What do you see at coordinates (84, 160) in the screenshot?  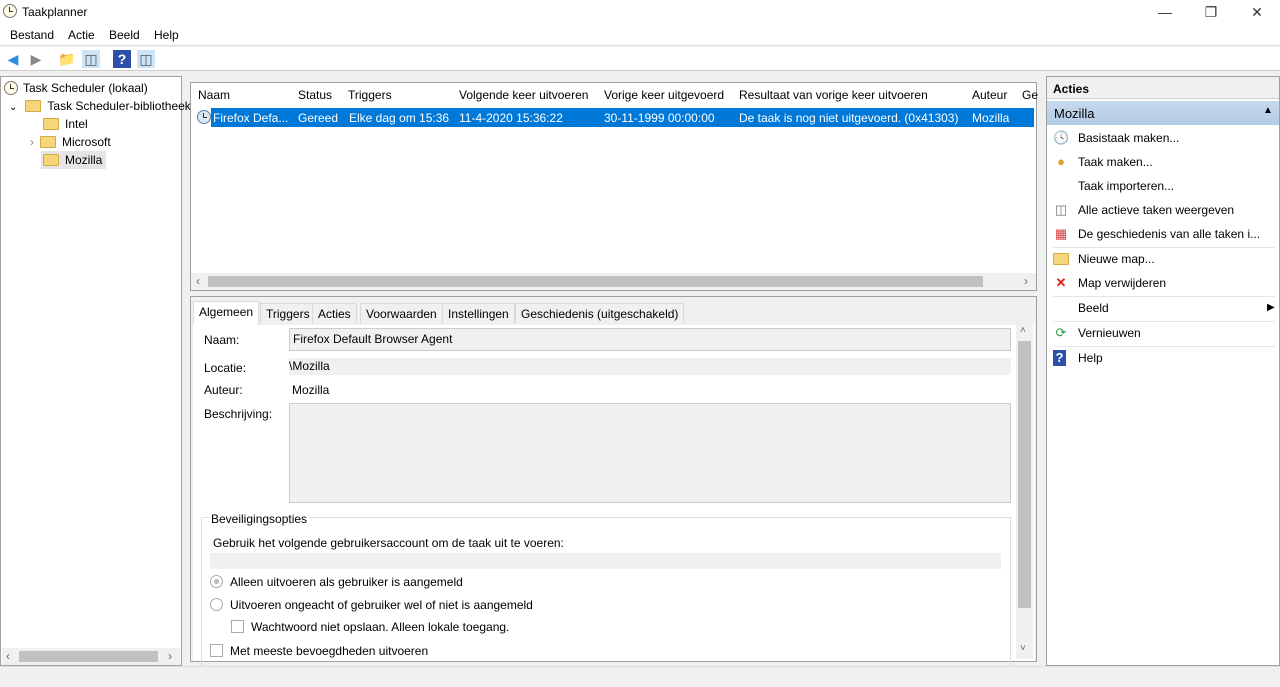 I see `folder-label: Mozilla` at bounding box center [84, 160].